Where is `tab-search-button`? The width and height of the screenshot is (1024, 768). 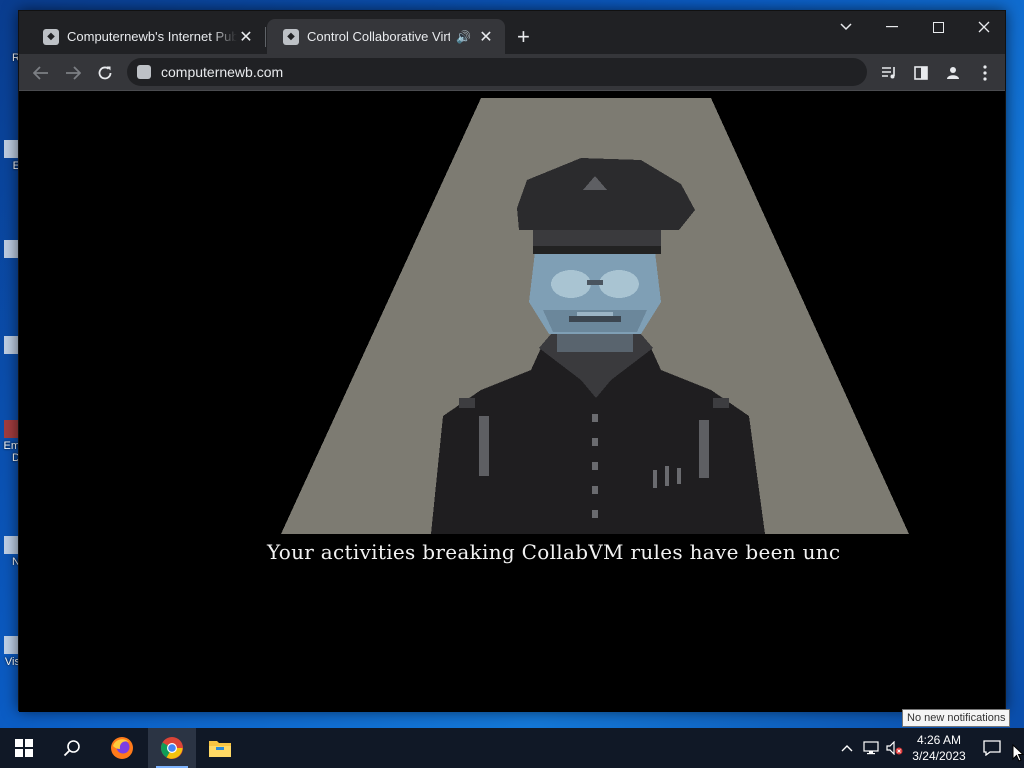
tab-search-button is located at coordinates (846, 27).